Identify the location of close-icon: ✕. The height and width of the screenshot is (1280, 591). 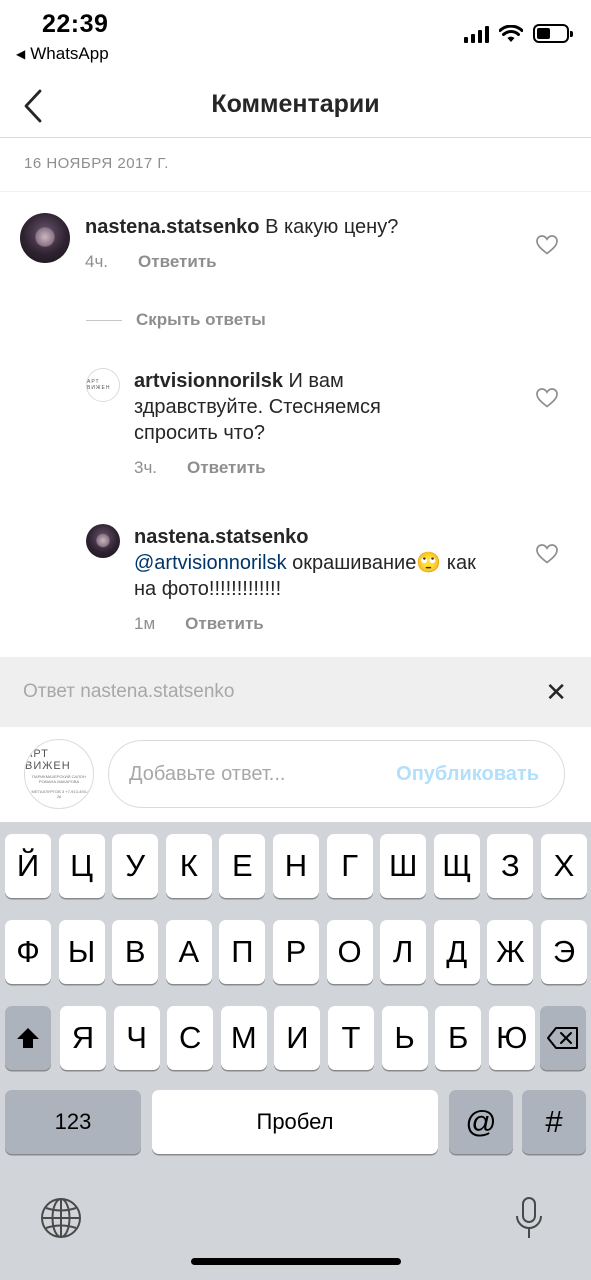
(556, 692).